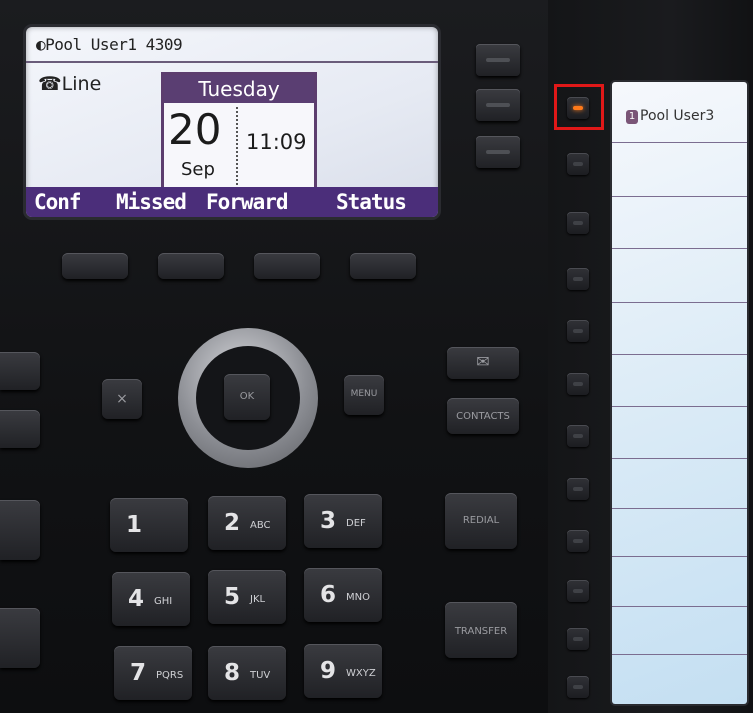 This screenshot has width=753, height=713. What do you see at coordinates (356, 523) in the screenshot?
I see `key-letters: DEF` at bounding box center [356, 523].